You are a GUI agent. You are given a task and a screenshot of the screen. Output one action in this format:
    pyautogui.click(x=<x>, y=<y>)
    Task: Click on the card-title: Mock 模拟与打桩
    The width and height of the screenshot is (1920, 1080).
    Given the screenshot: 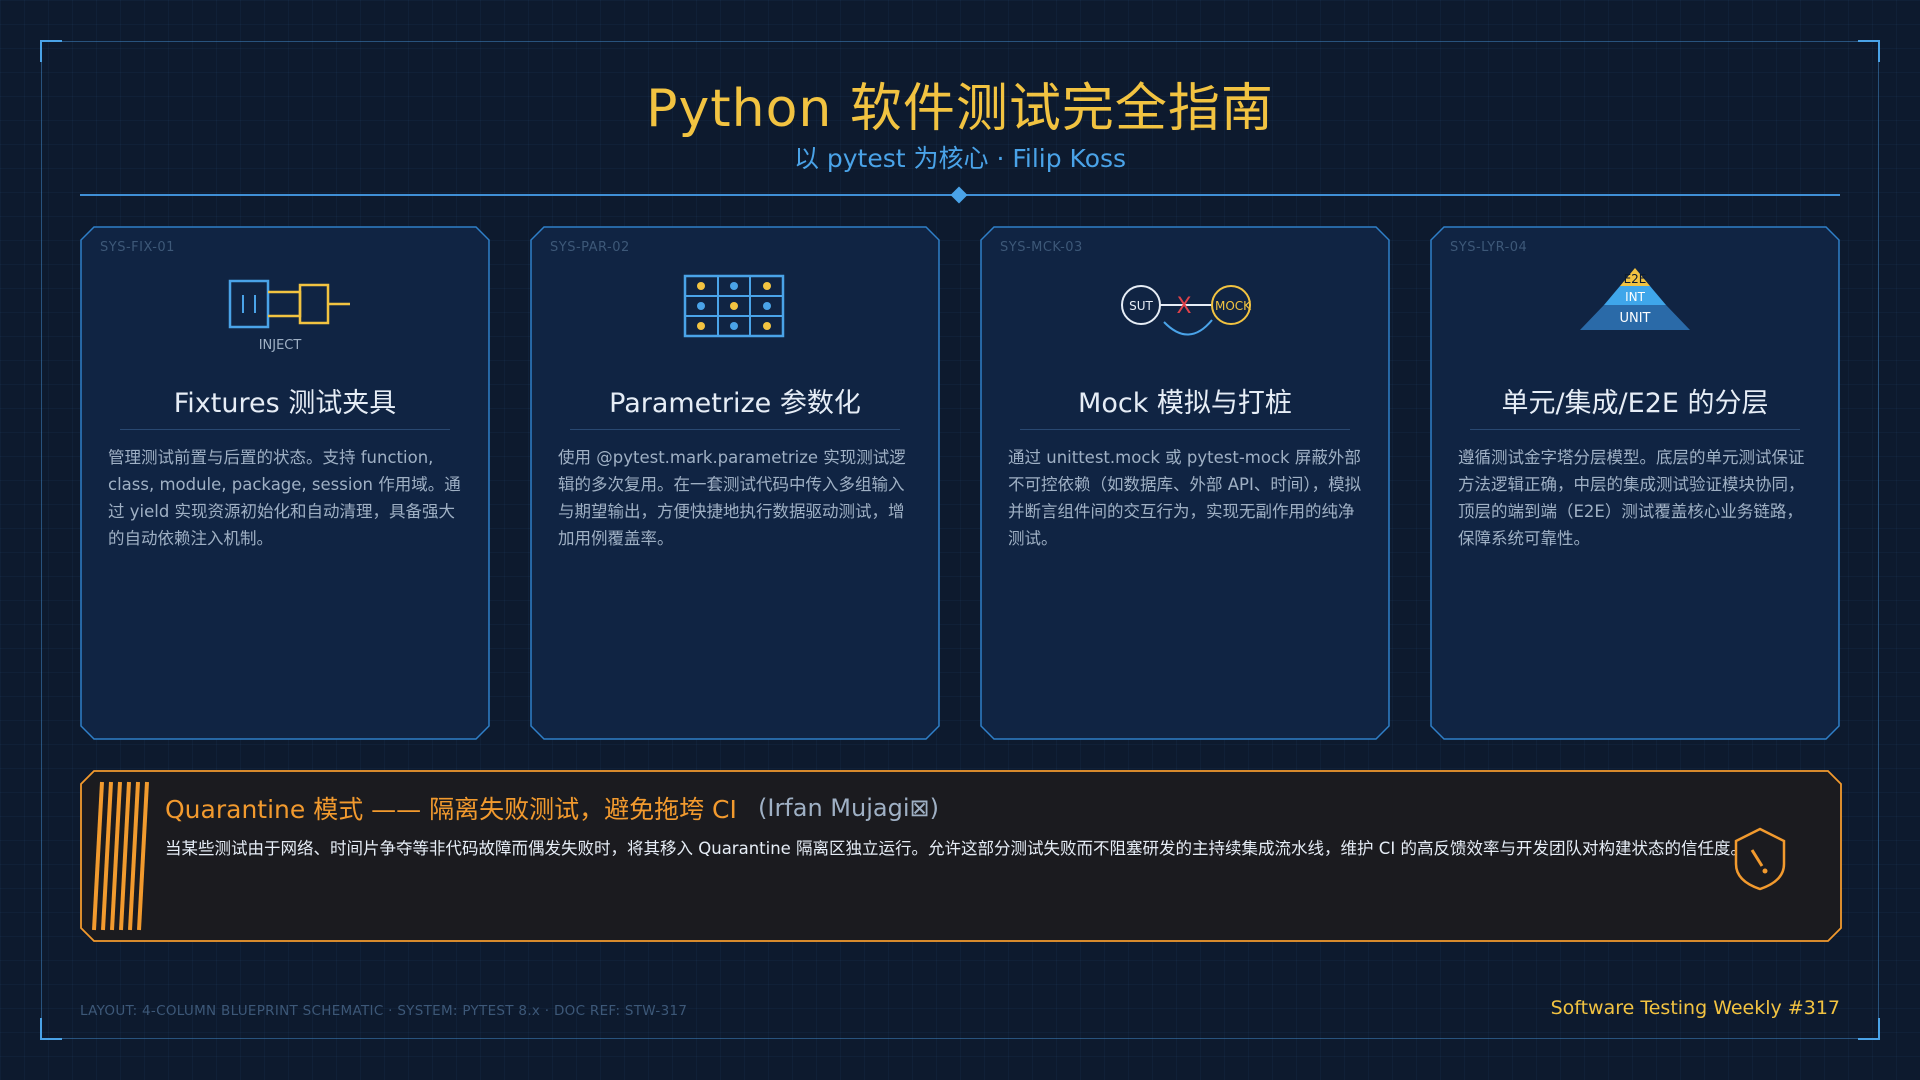 What is the action you would take?
    pyautogui.click(x=1185, y=403)
    